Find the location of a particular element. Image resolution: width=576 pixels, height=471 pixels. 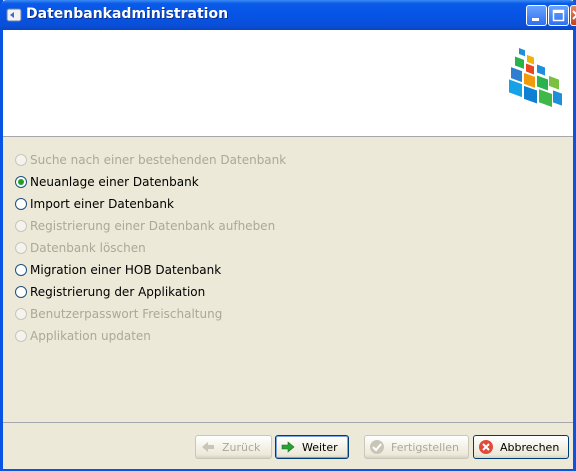

database-cubes-logo is located at coordinates (535, 78).